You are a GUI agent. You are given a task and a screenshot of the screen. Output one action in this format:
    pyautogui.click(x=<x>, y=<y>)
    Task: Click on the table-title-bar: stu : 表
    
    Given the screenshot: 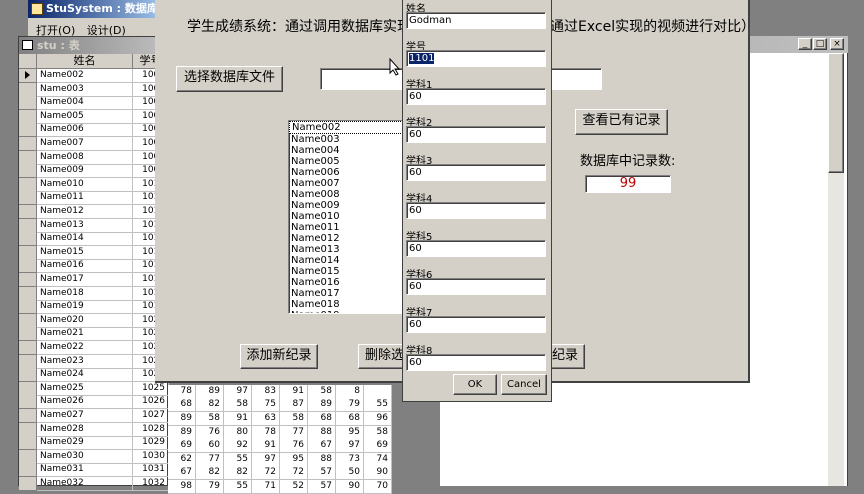 What is the action you would take?
    pyautogui.click(x=94, y=45)
    